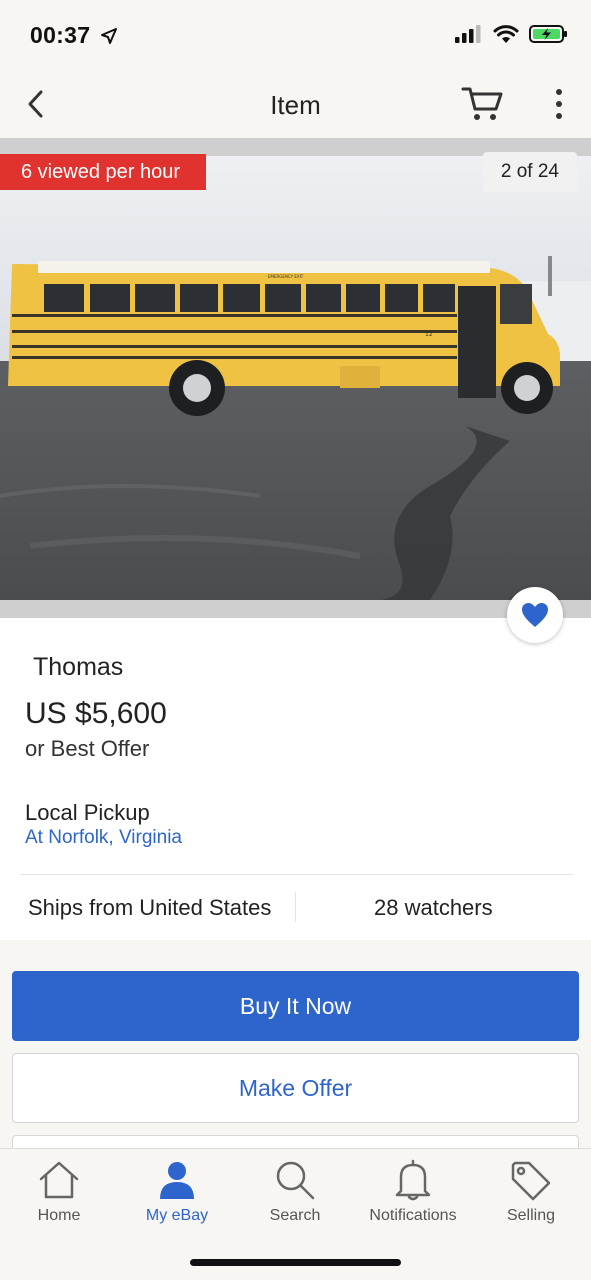 The image size is (591, 1280). What do you see at coordinates (295, 105) in the screenshot?
I see `navbar: Item` at bounding box center [295, 105].